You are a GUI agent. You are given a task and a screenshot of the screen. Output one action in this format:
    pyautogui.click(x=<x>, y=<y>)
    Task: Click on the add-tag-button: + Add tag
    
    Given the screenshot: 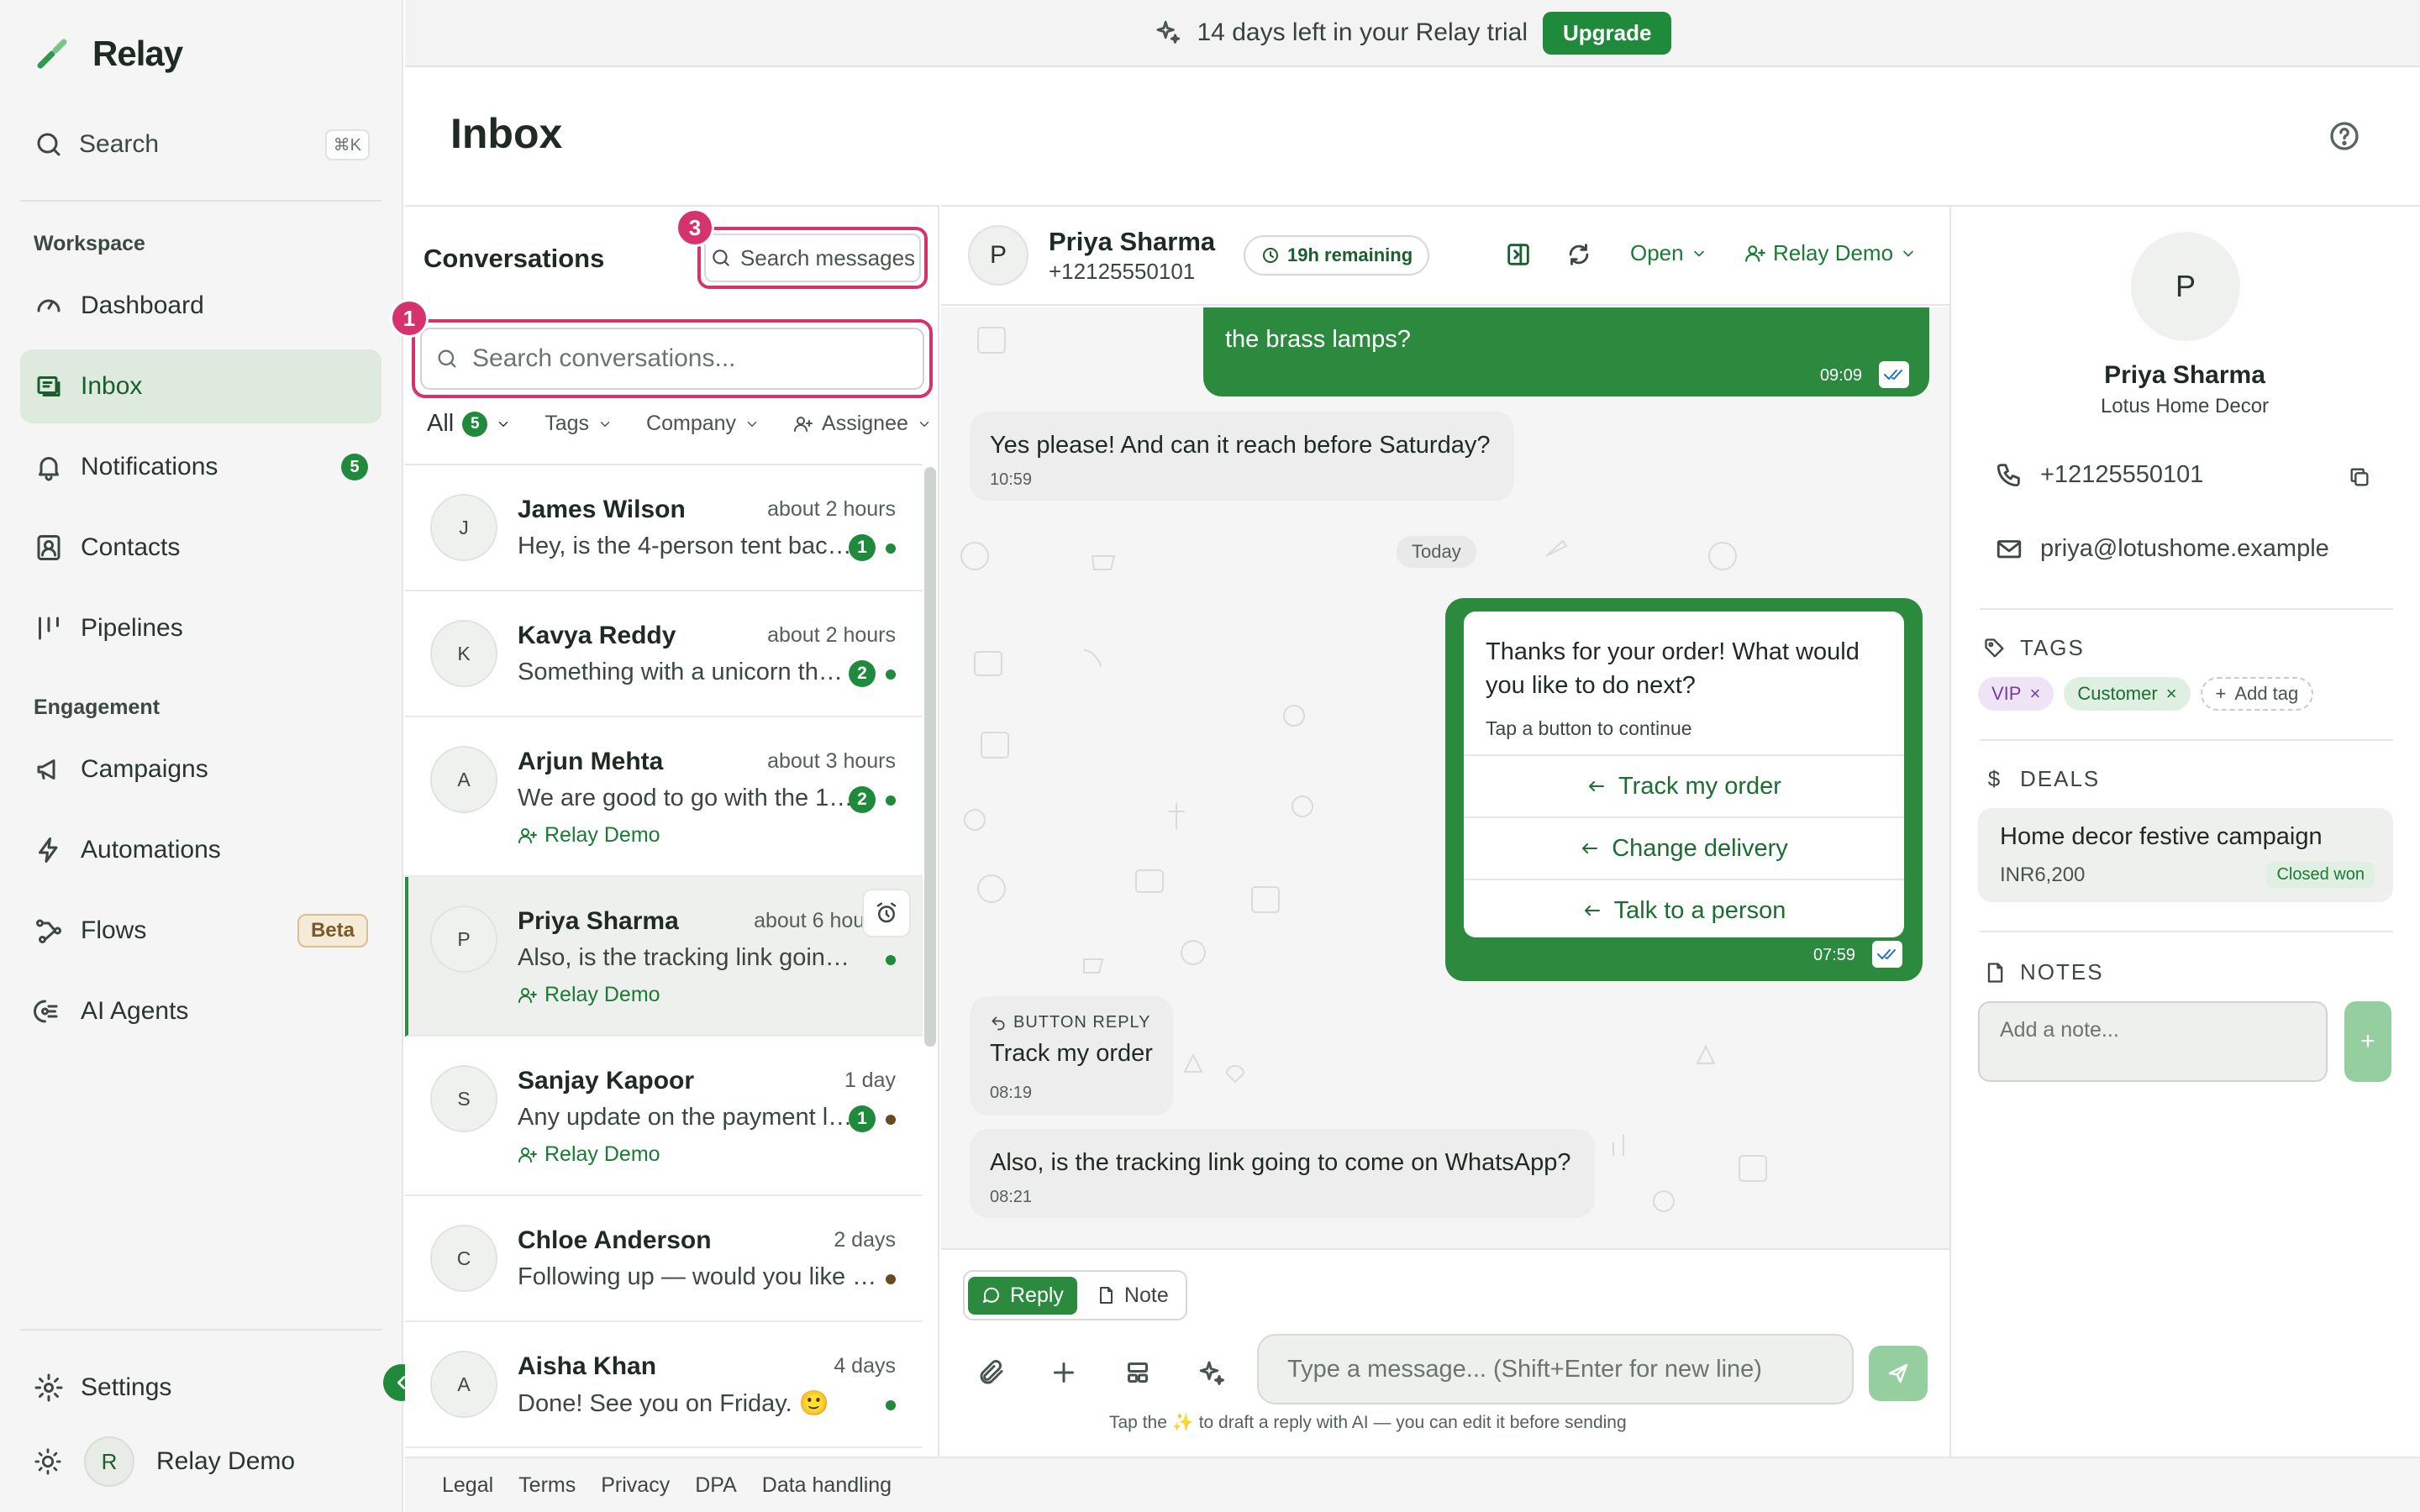 What is the action you would take?
    pyautogui.click(x=2257, y=694)
    